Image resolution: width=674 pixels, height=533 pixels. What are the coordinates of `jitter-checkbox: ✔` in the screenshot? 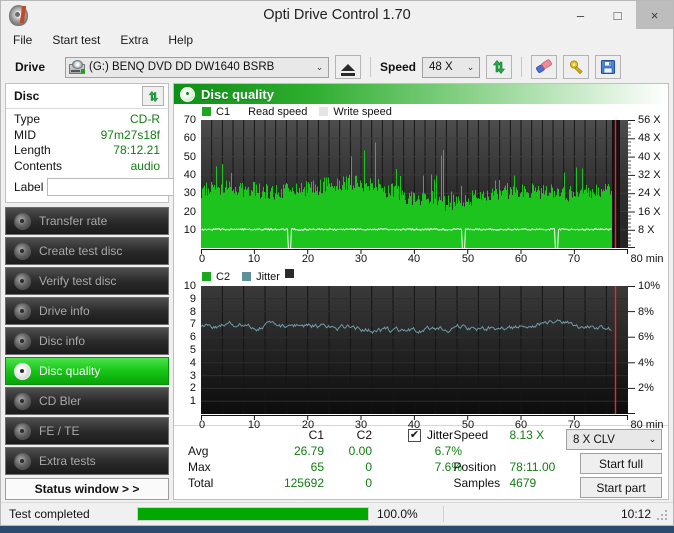 It's located at (414, 435).